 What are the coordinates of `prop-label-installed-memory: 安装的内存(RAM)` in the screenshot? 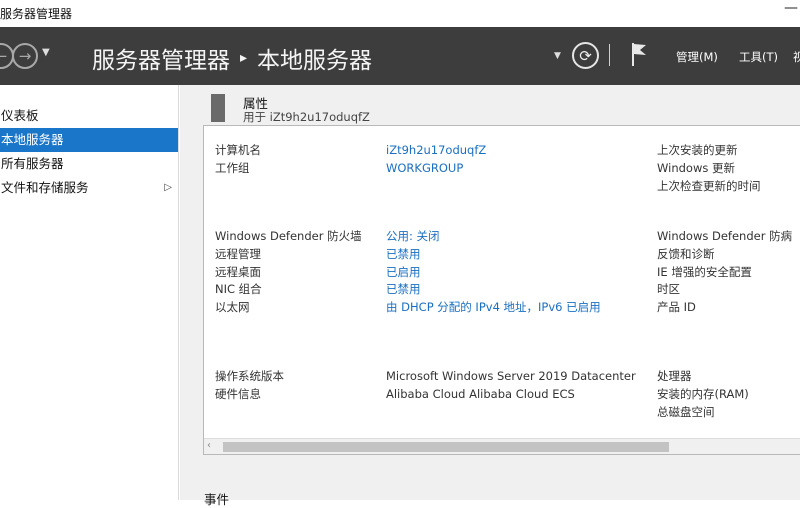 It's located at (703, 394).